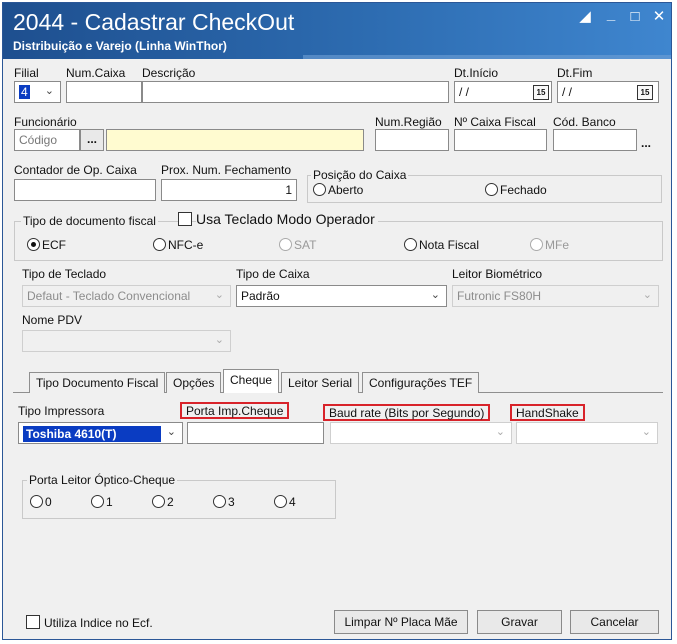 This screenshot has height=644, width=677. What do you see at coordinates (567, 92) in the screenshot?
I see `dt-fim-value: / /` at bounding box center [567, 92].